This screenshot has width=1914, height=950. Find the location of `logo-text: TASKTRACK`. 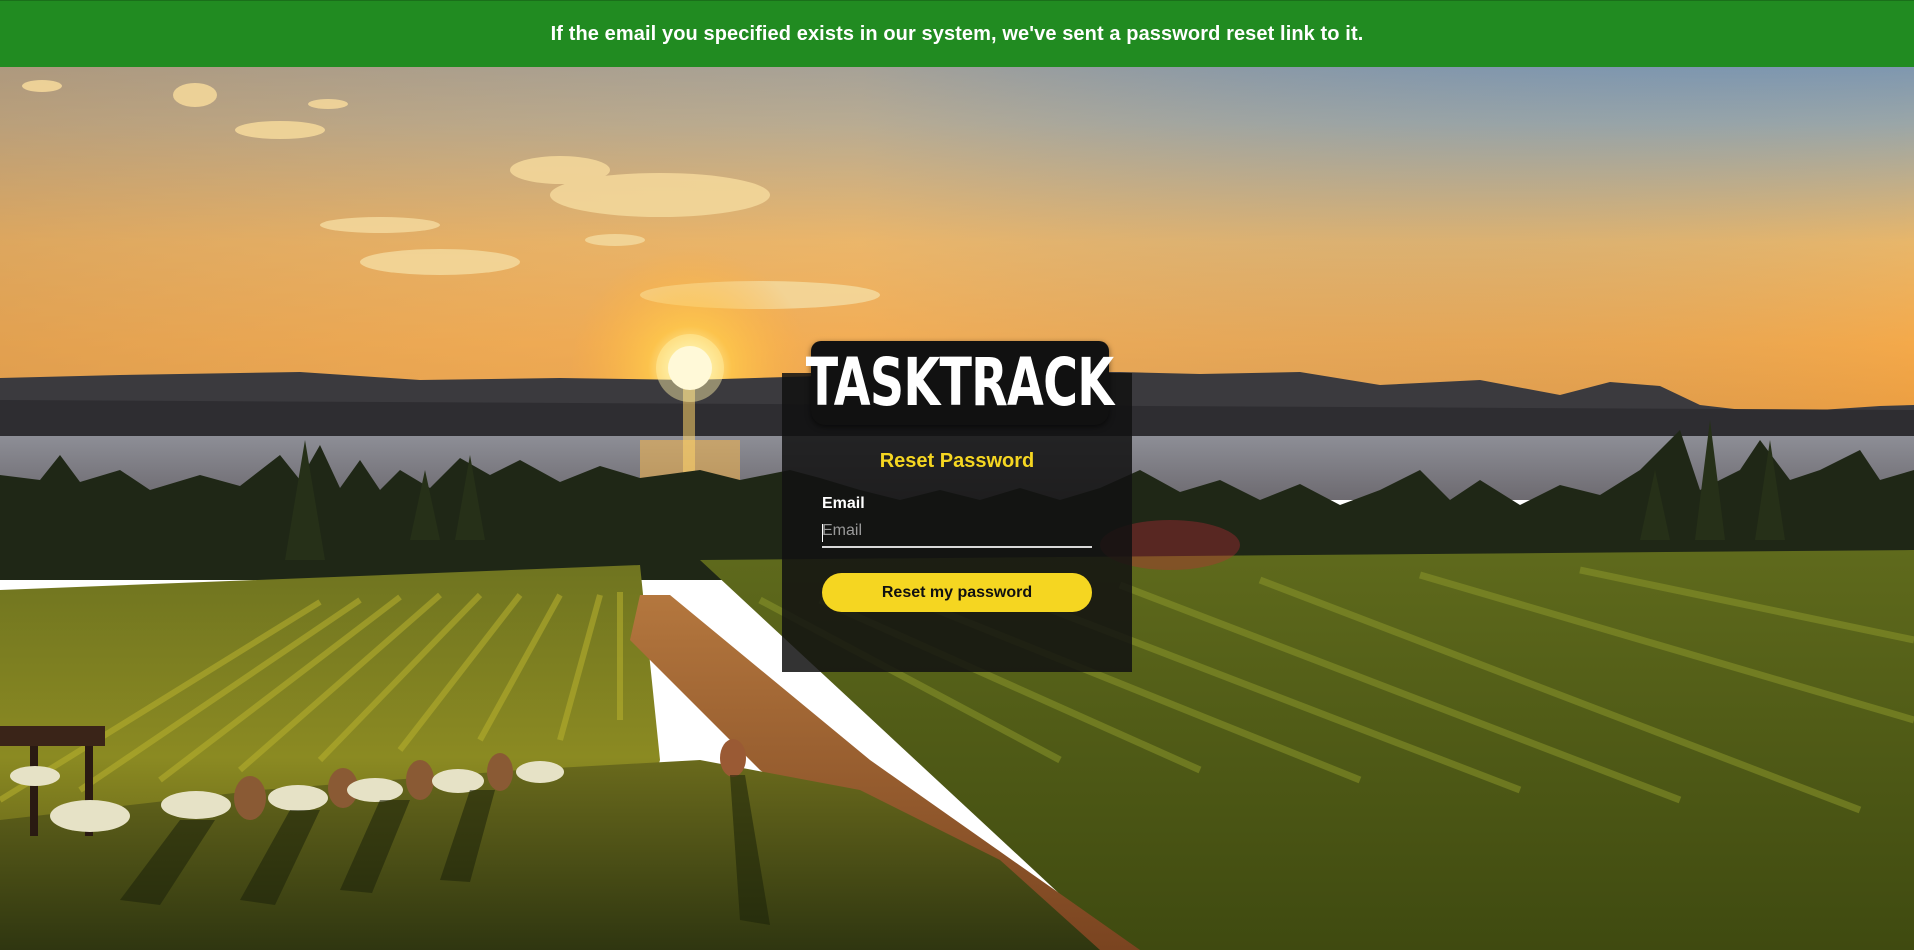

logo-text: TASKTRACK is located at coordinates (960, 382).